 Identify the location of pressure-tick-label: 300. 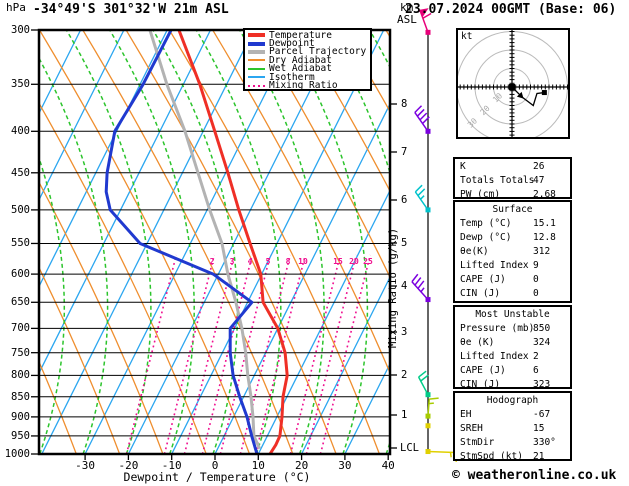
(20, 30).